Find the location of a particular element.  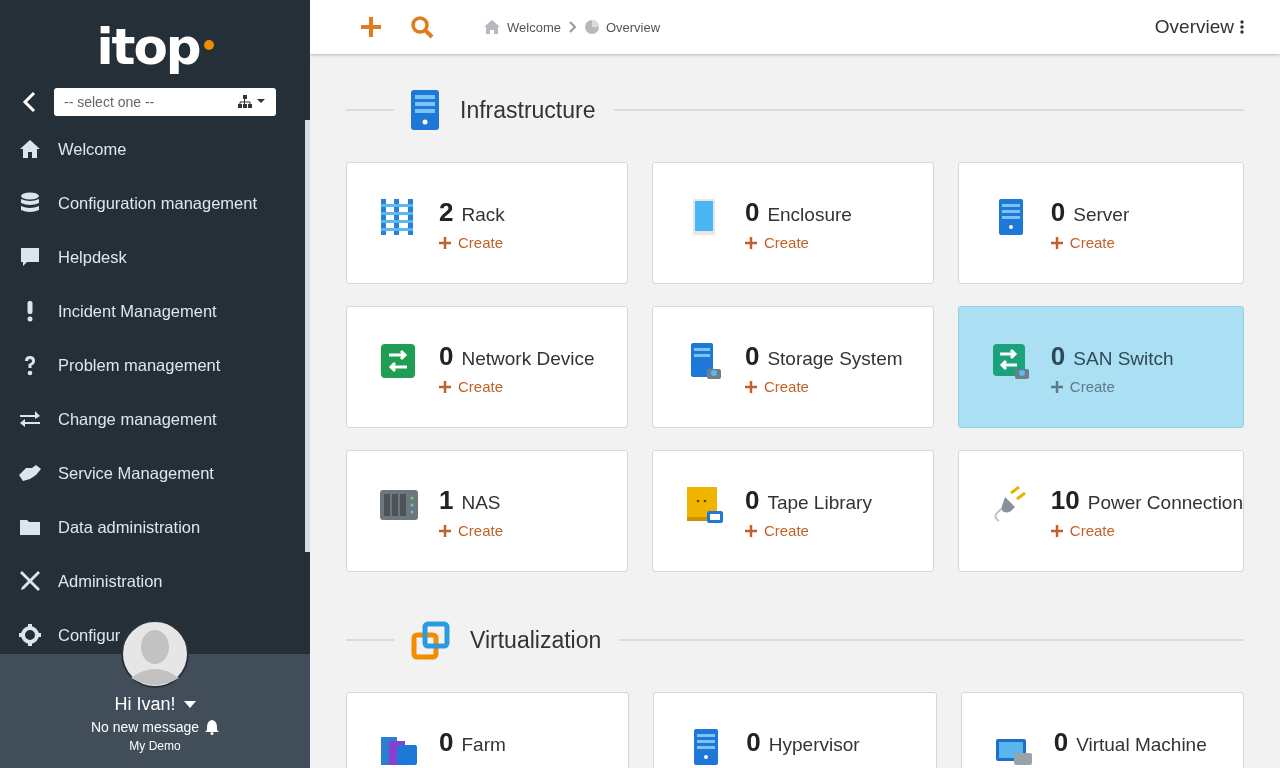

organization-select: -- select one -- is located at coordinates (165, 102).